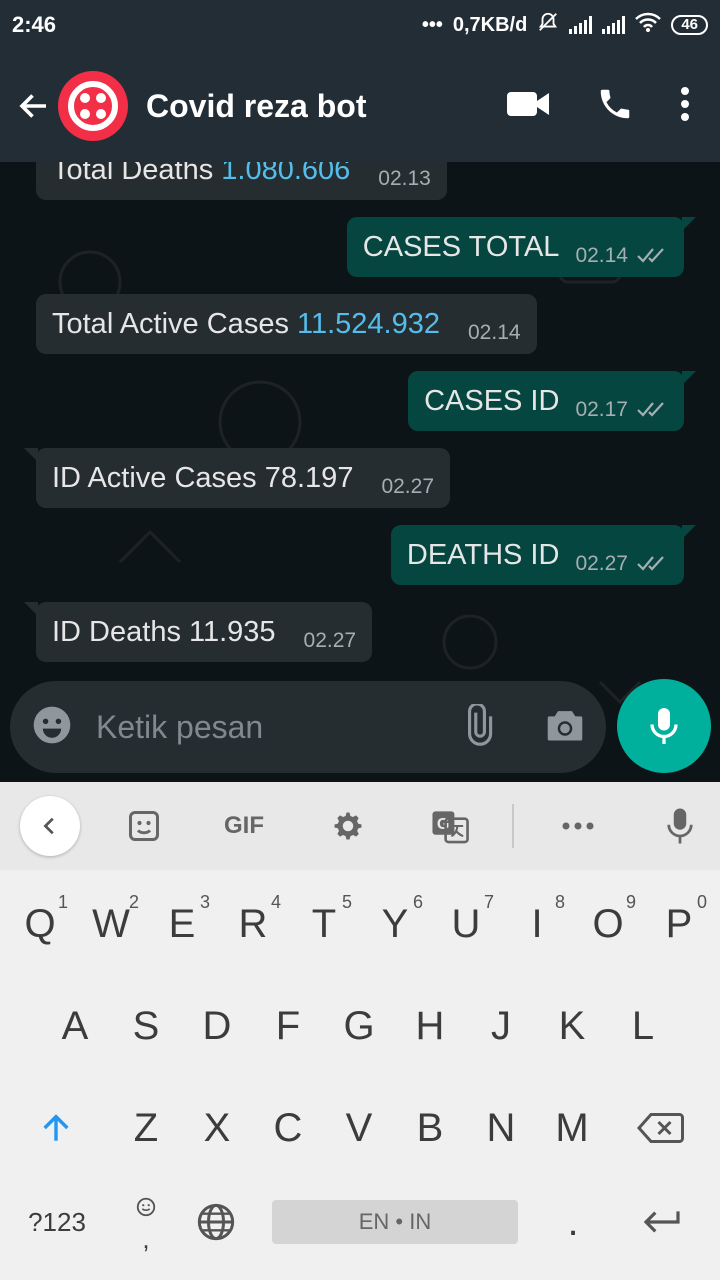 The image size is (720, 1280). What do you see at coordinates (395, 1222) in the screenshot?
I see `space-bar: EN • IN` at bounding box center [395, 1222].